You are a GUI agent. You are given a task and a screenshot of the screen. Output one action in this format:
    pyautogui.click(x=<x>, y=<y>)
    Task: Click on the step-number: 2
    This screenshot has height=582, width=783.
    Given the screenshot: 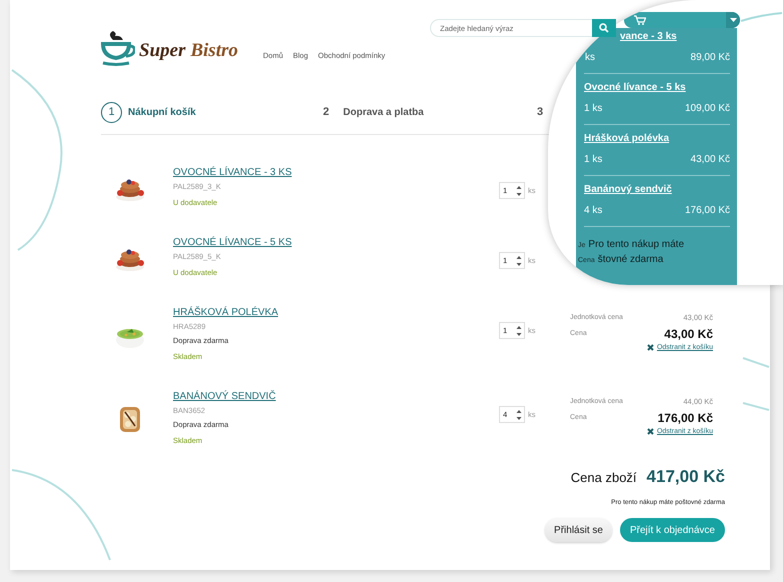 What is the action you would take?
    pyautogui.click(x=326, y=112)
    